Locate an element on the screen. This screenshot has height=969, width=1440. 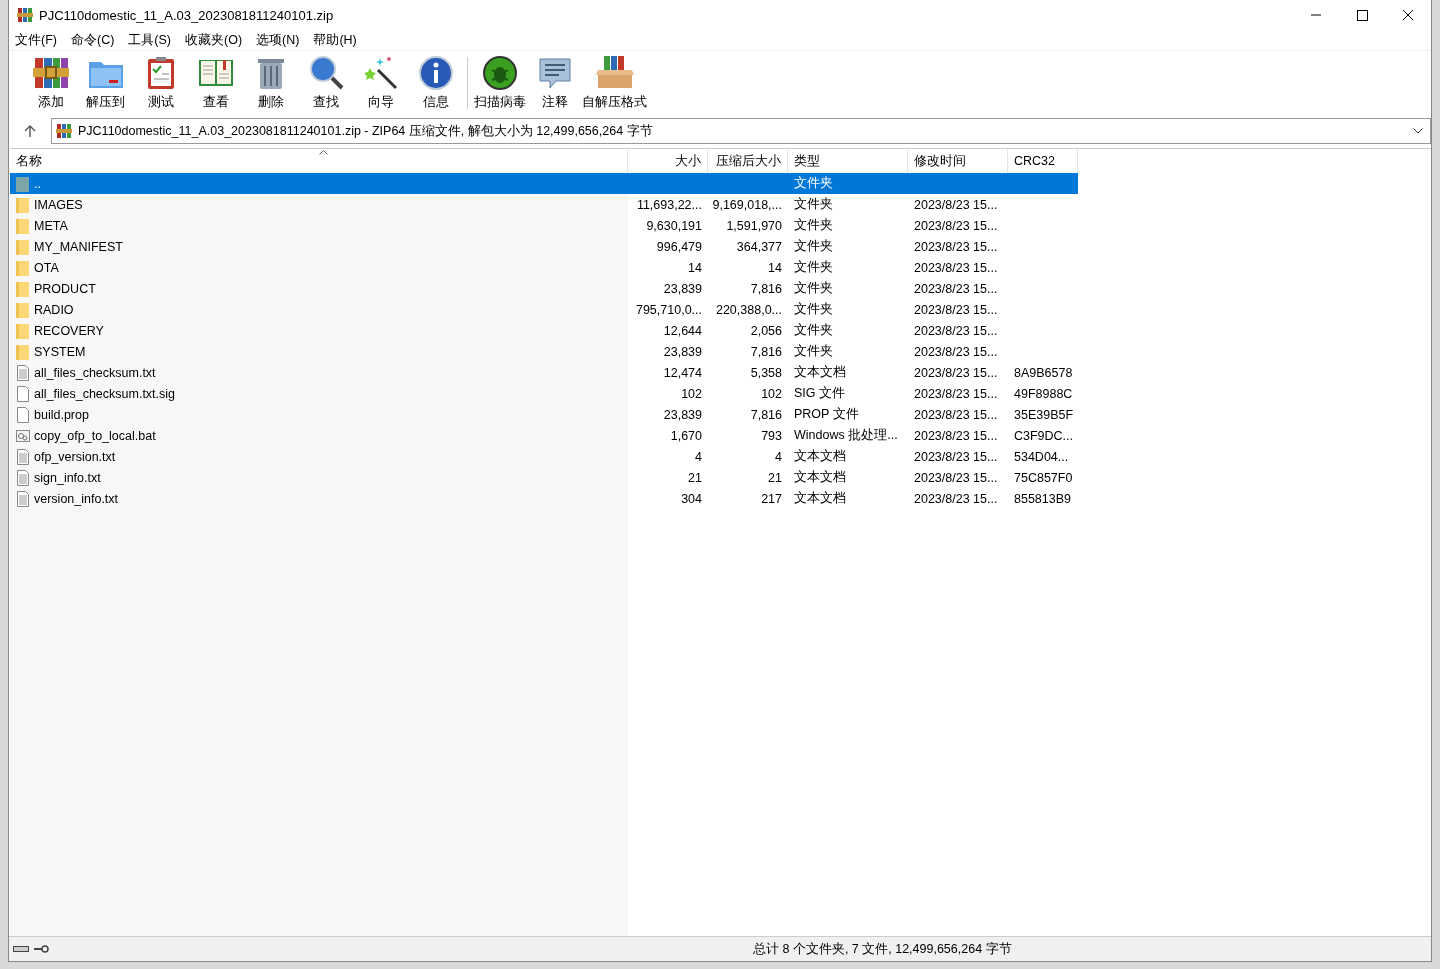
file-row: all_files_checksum.txt 12,474 5,358 文本文档 2023/8/23 15... 8A9B6578 is located at coordinates (544, 372).